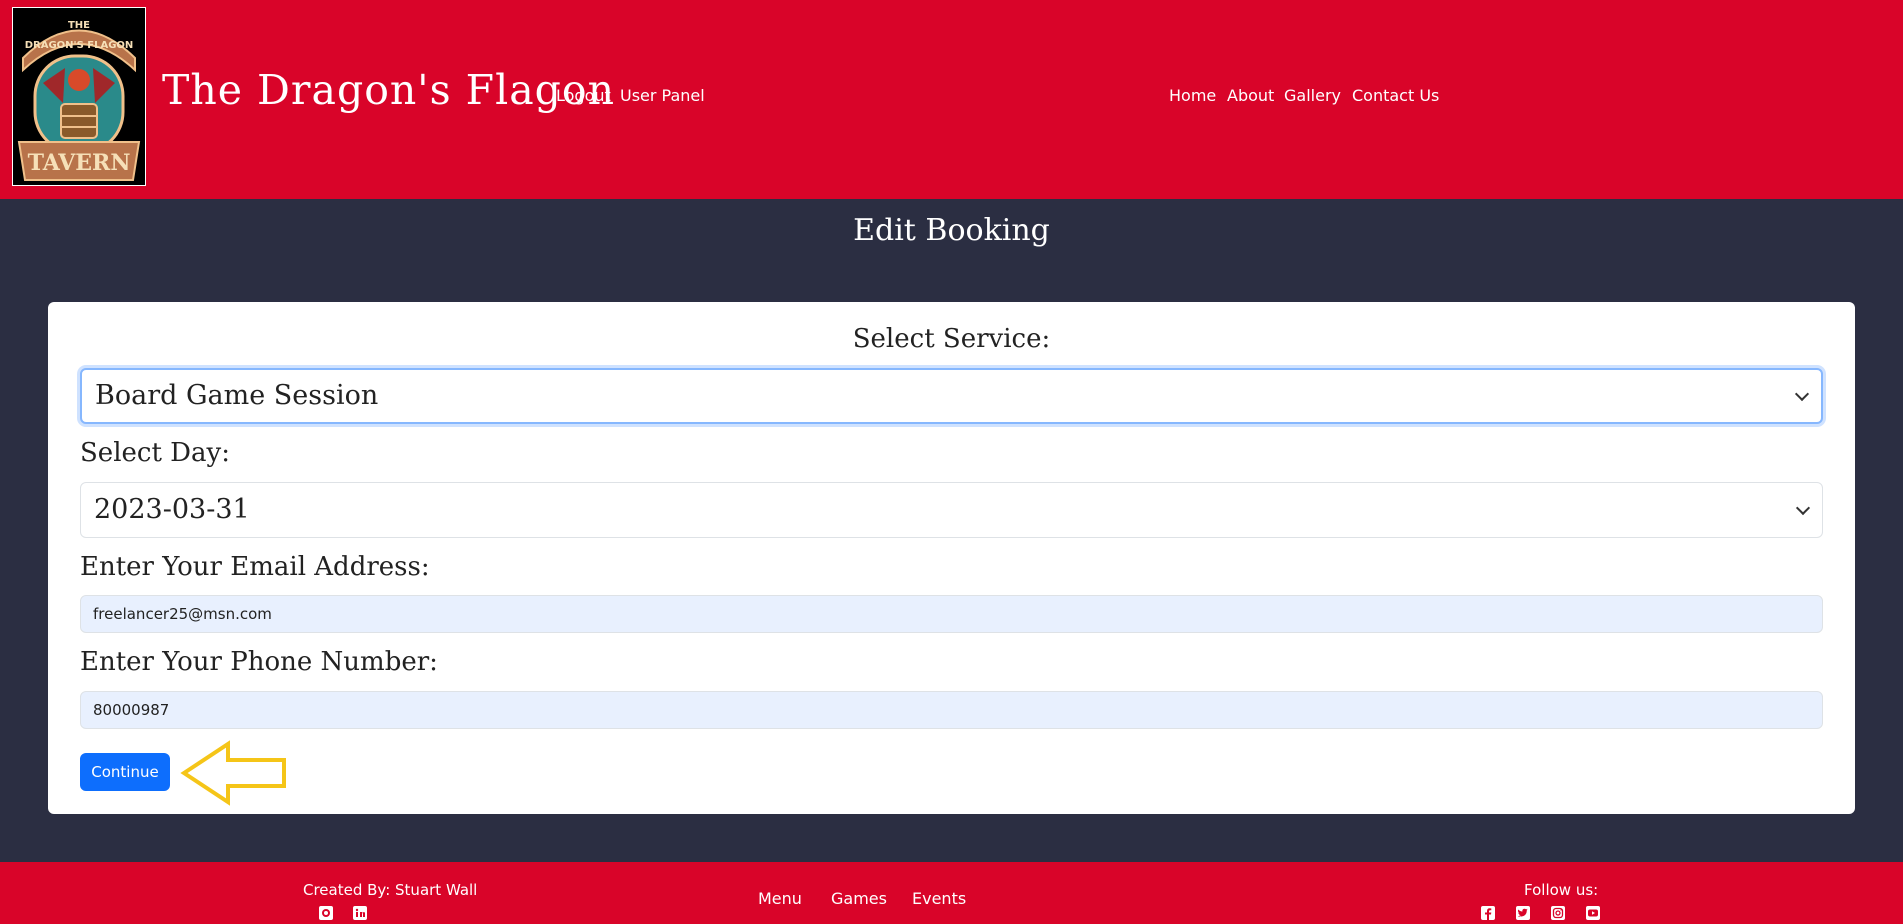  What do you see at coordinates (1488, 913) in the screenshot?
I see `facebook-icon` at bounding box center [1488, 913].